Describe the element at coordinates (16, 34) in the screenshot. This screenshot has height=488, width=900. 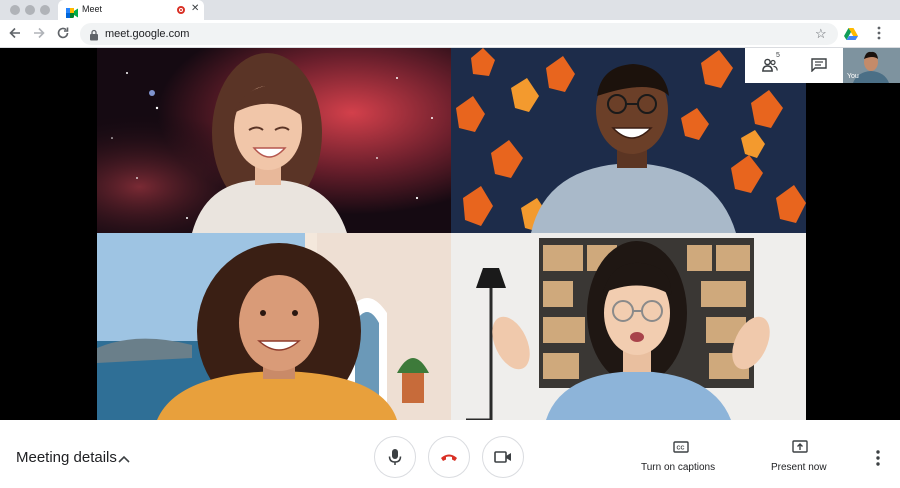
I see `arrow-left-icon` at that location.